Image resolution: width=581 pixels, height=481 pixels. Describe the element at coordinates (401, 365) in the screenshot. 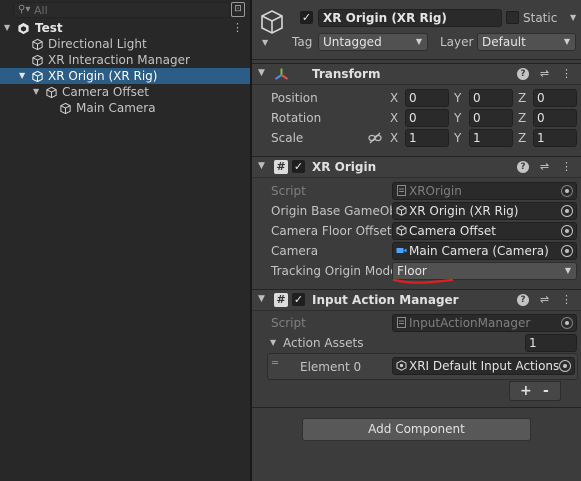

I see `input-actions-asset-icon` at that location.